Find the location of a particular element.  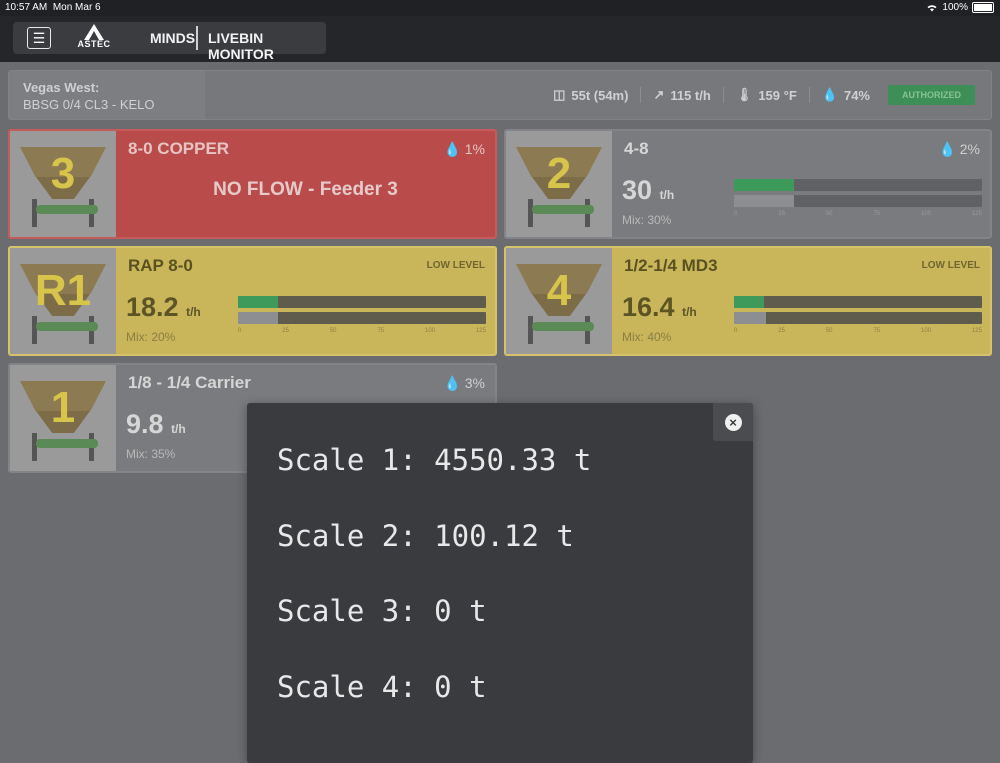

close-button: × is located at coordinates (733, 422).